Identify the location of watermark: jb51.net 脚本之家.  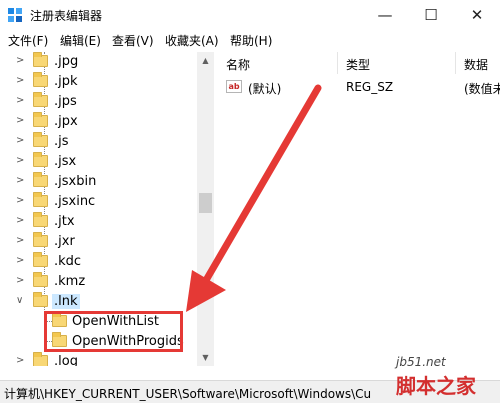
(444, 378).